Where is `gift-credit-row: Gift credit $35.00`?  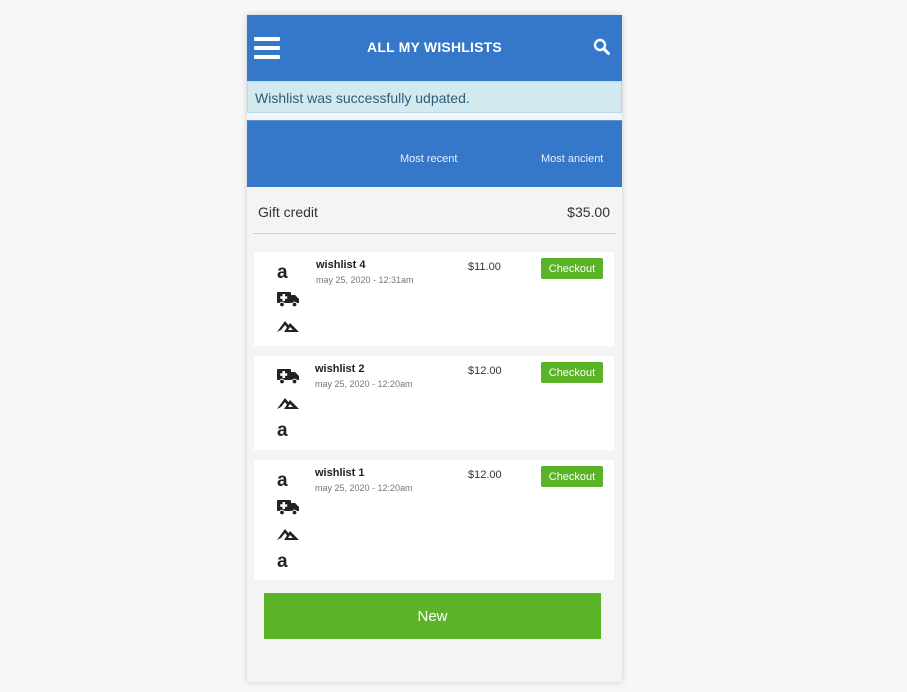 gift-credit-row: Gift credit $35.00 is located at coordinates (434, 210).